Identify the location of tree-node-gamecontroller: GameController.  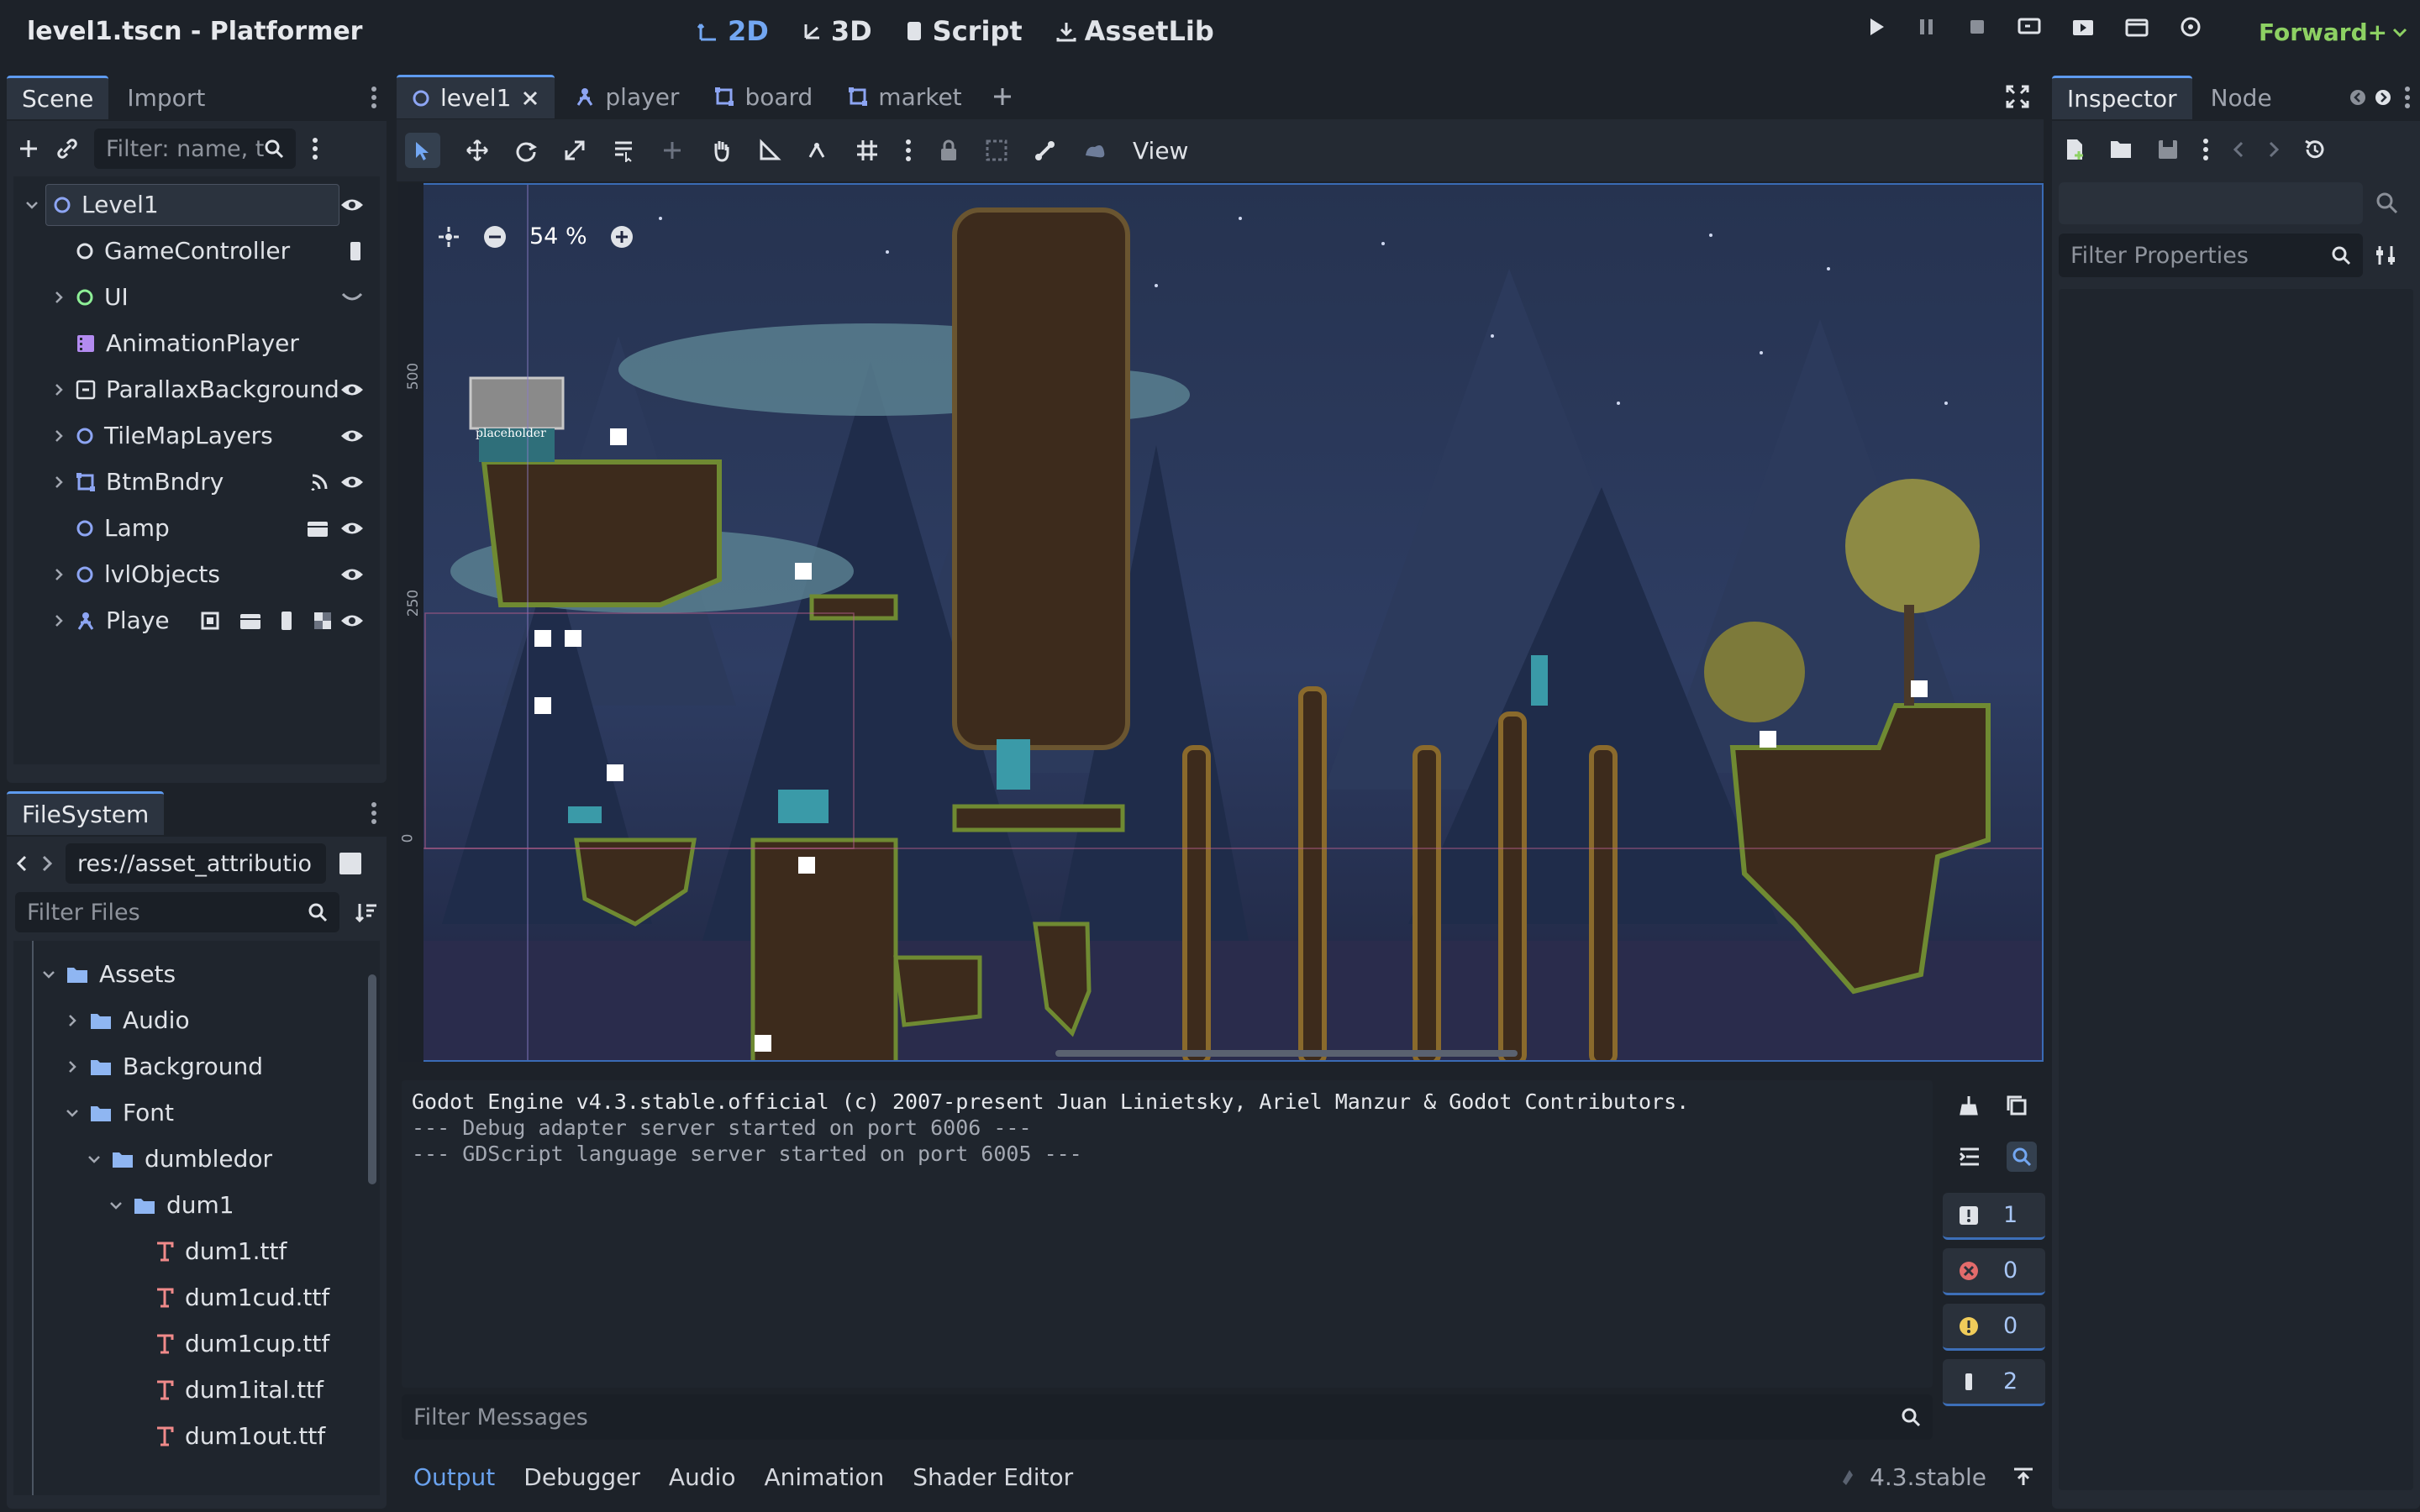
(196, 251).